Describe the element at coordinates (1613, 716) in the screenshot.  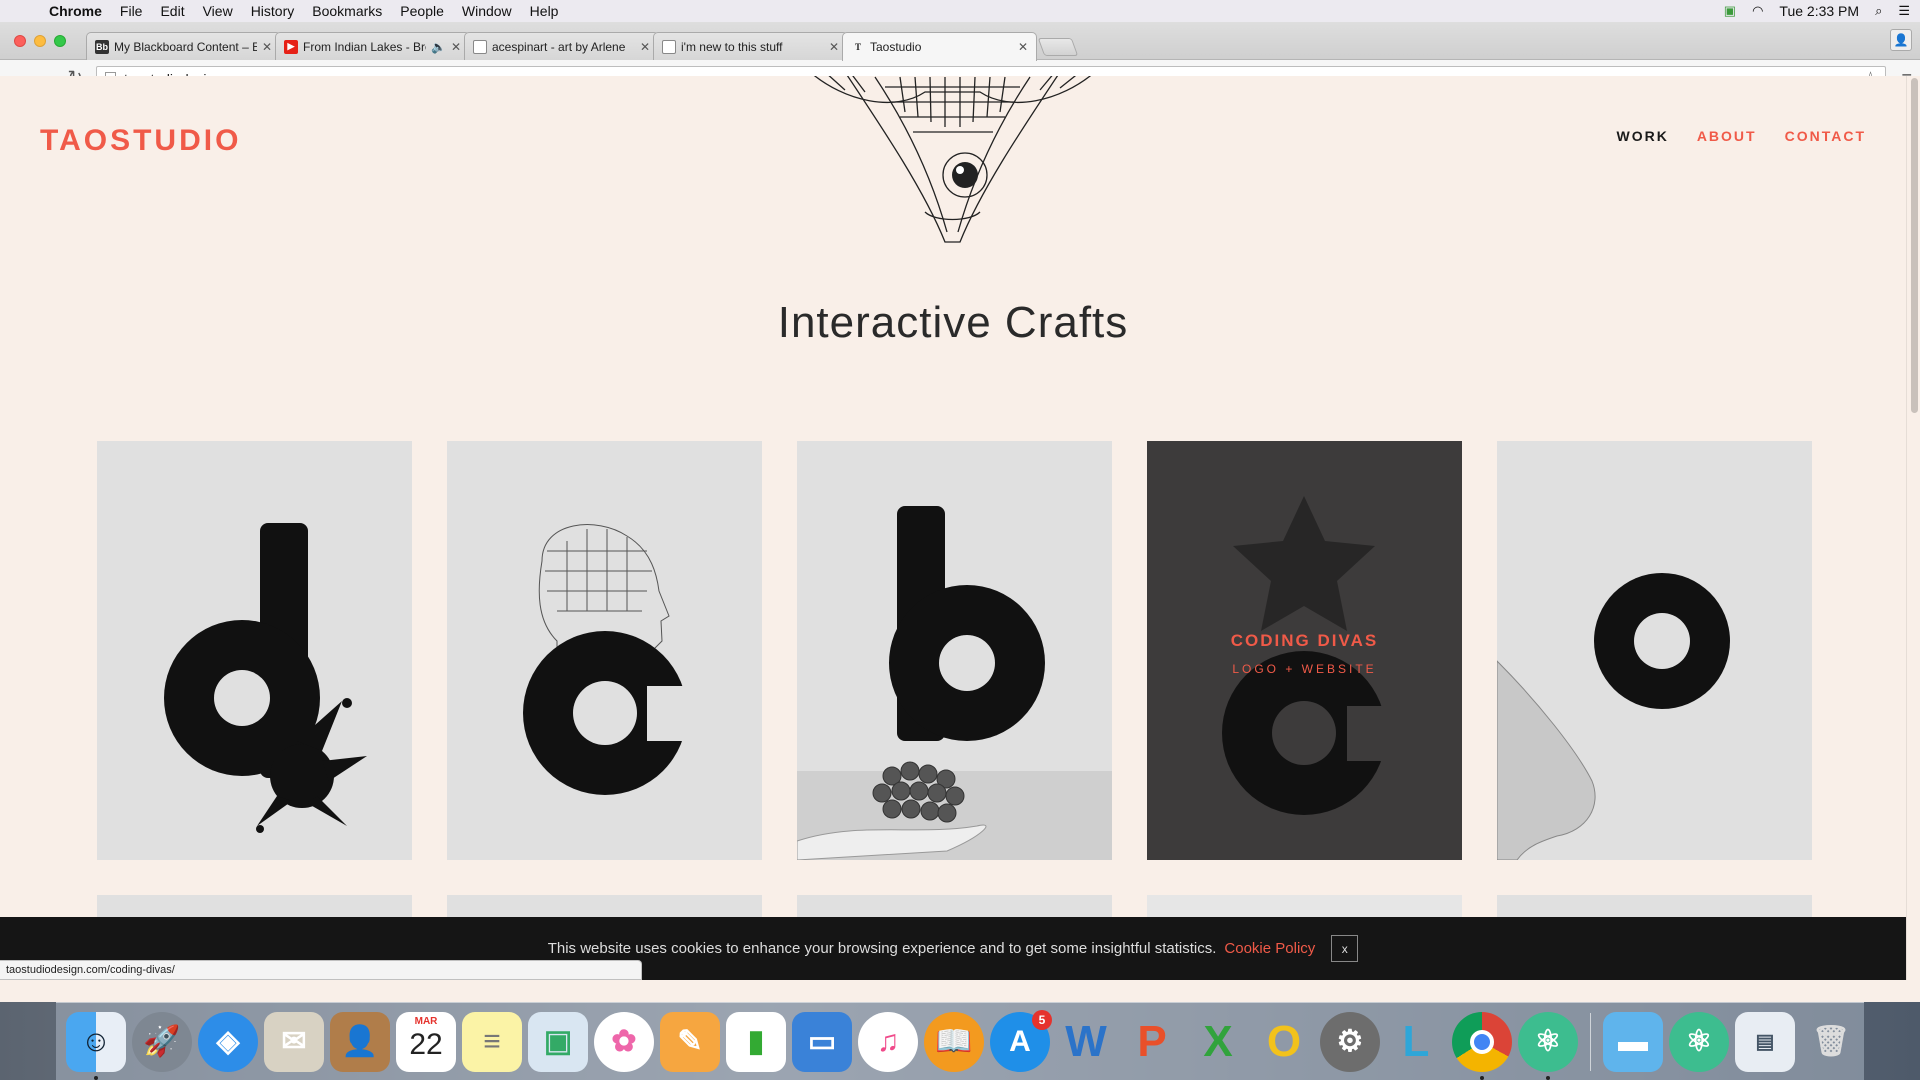
I see `letter-o-nose-illustration` at that location.